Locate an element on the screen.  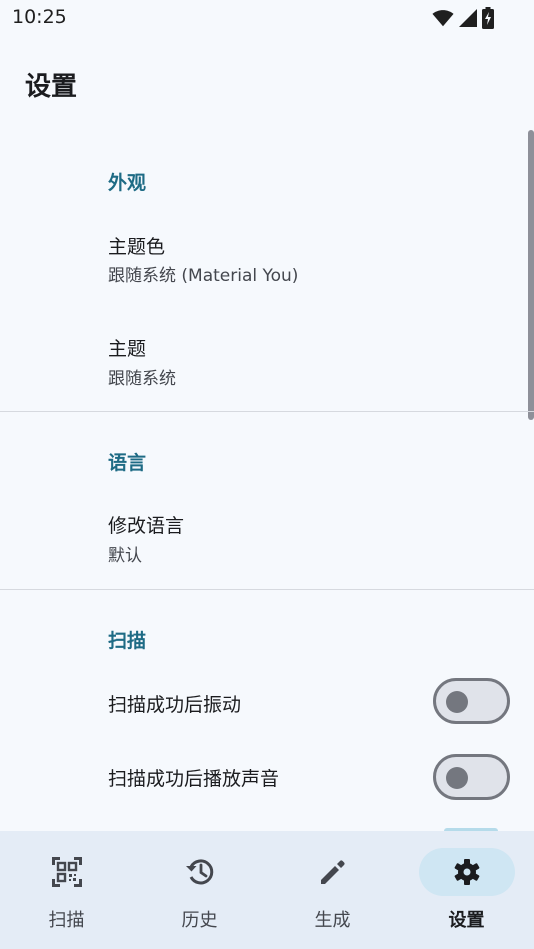
page-title: 设置 is located at coordinates (51, 87).